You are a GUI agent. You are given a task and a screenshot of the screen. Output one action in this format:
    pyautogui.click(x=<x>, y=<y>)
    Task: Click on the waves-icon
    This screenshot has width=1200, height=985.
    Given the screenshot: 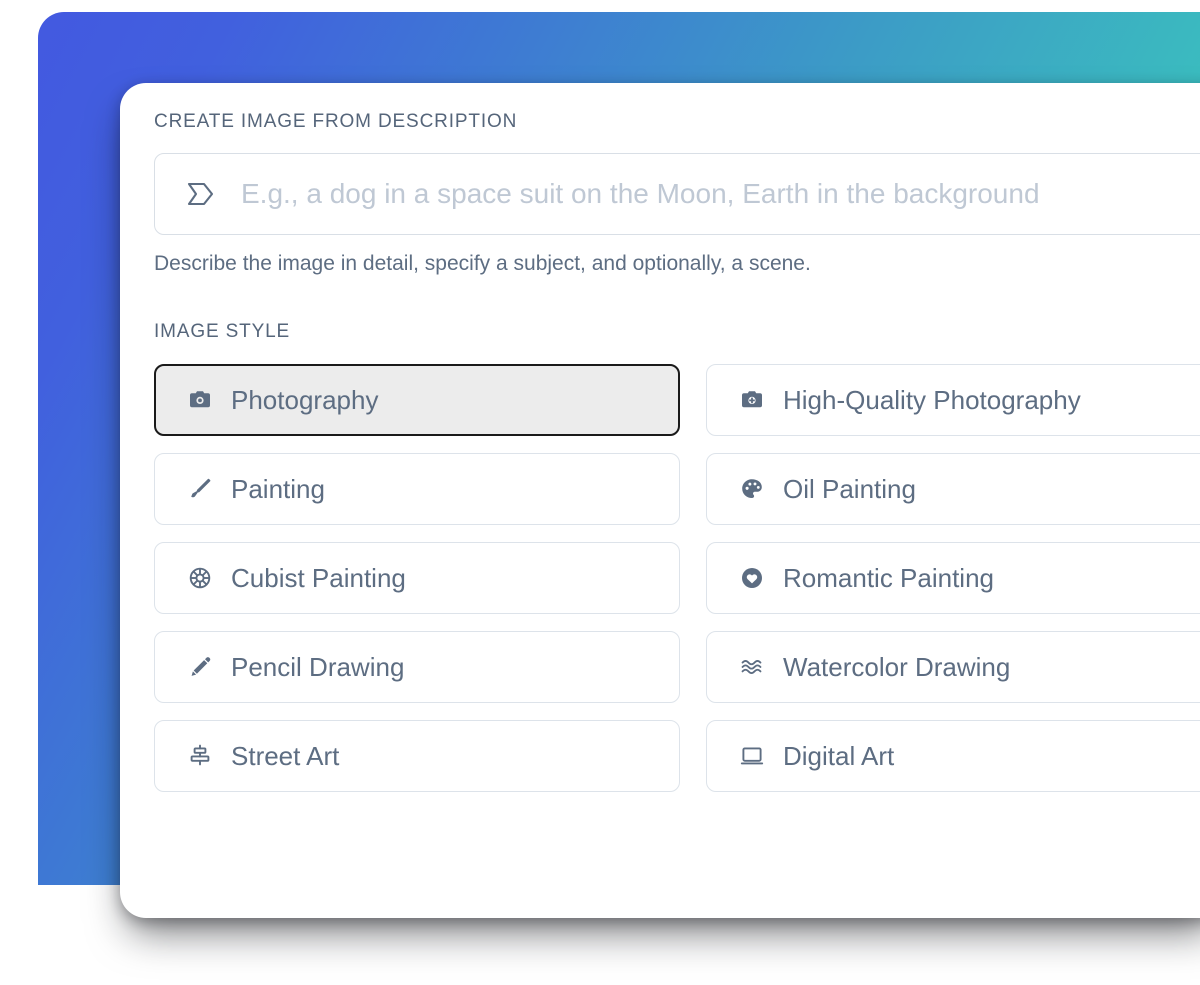 What is the action you would take?
    pyautogui.click(x=752, y=667)
    